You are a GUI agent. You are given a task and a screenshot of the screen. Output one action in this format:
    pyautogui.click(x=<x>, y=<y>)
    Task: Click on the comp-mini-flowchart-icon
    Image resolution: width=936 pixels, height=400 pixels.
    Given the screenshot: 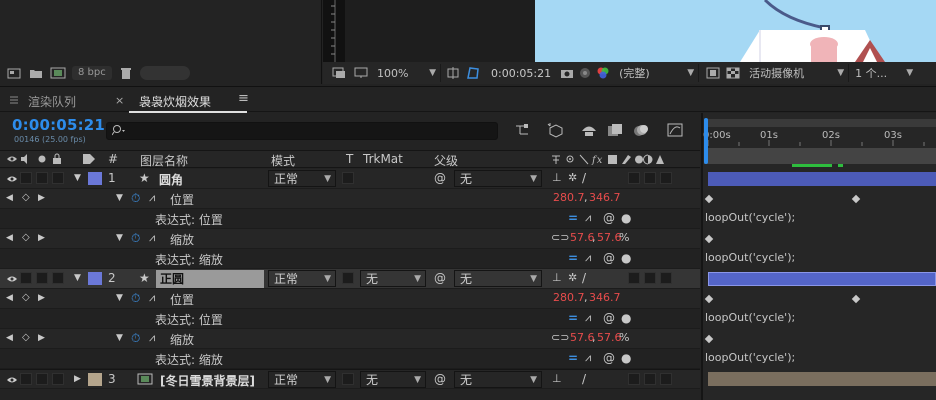 What is the action you would take?
    pyautogui.click(x=523, y=130)
    